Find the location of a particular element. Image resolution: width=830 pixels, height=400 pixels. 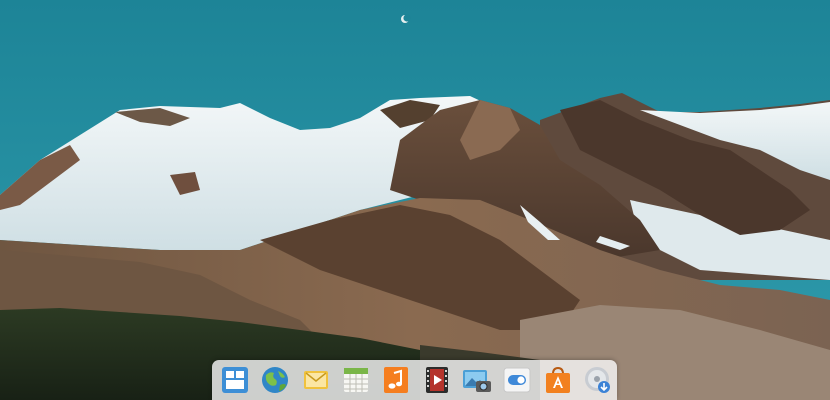

dock-item-music is located at coordinates (396, 380).